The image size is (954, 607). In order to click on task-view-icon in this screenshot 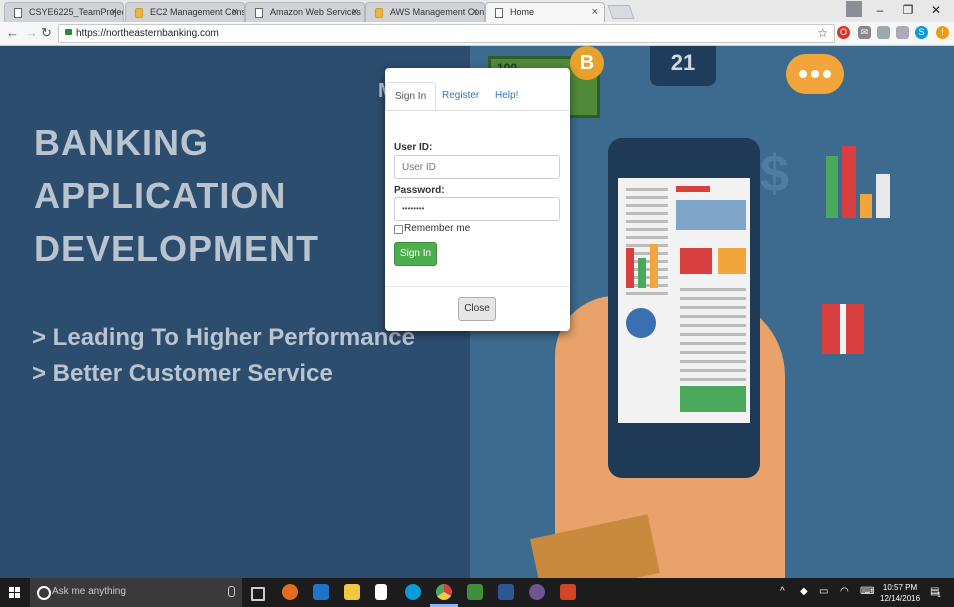, I will do `click(258, 594)`.